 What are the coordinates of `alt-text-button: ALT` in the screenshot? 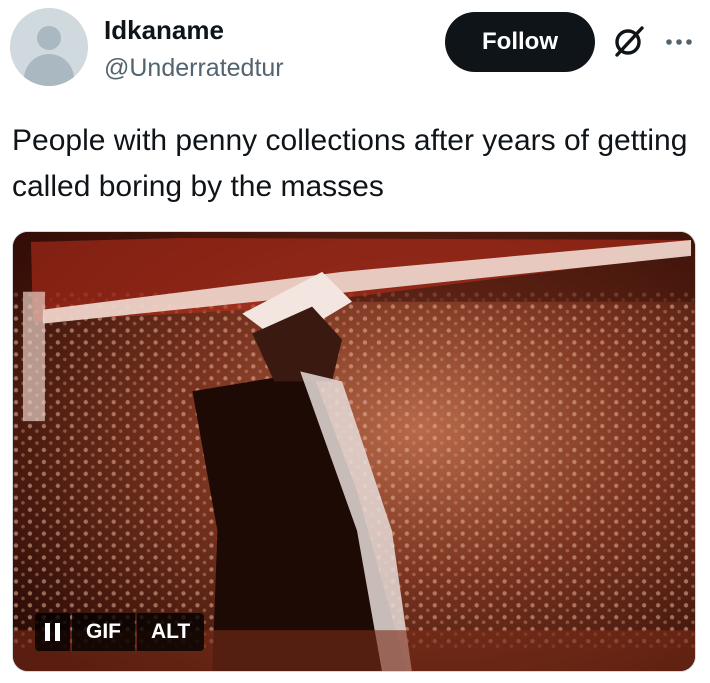 It's located at (171, 632).